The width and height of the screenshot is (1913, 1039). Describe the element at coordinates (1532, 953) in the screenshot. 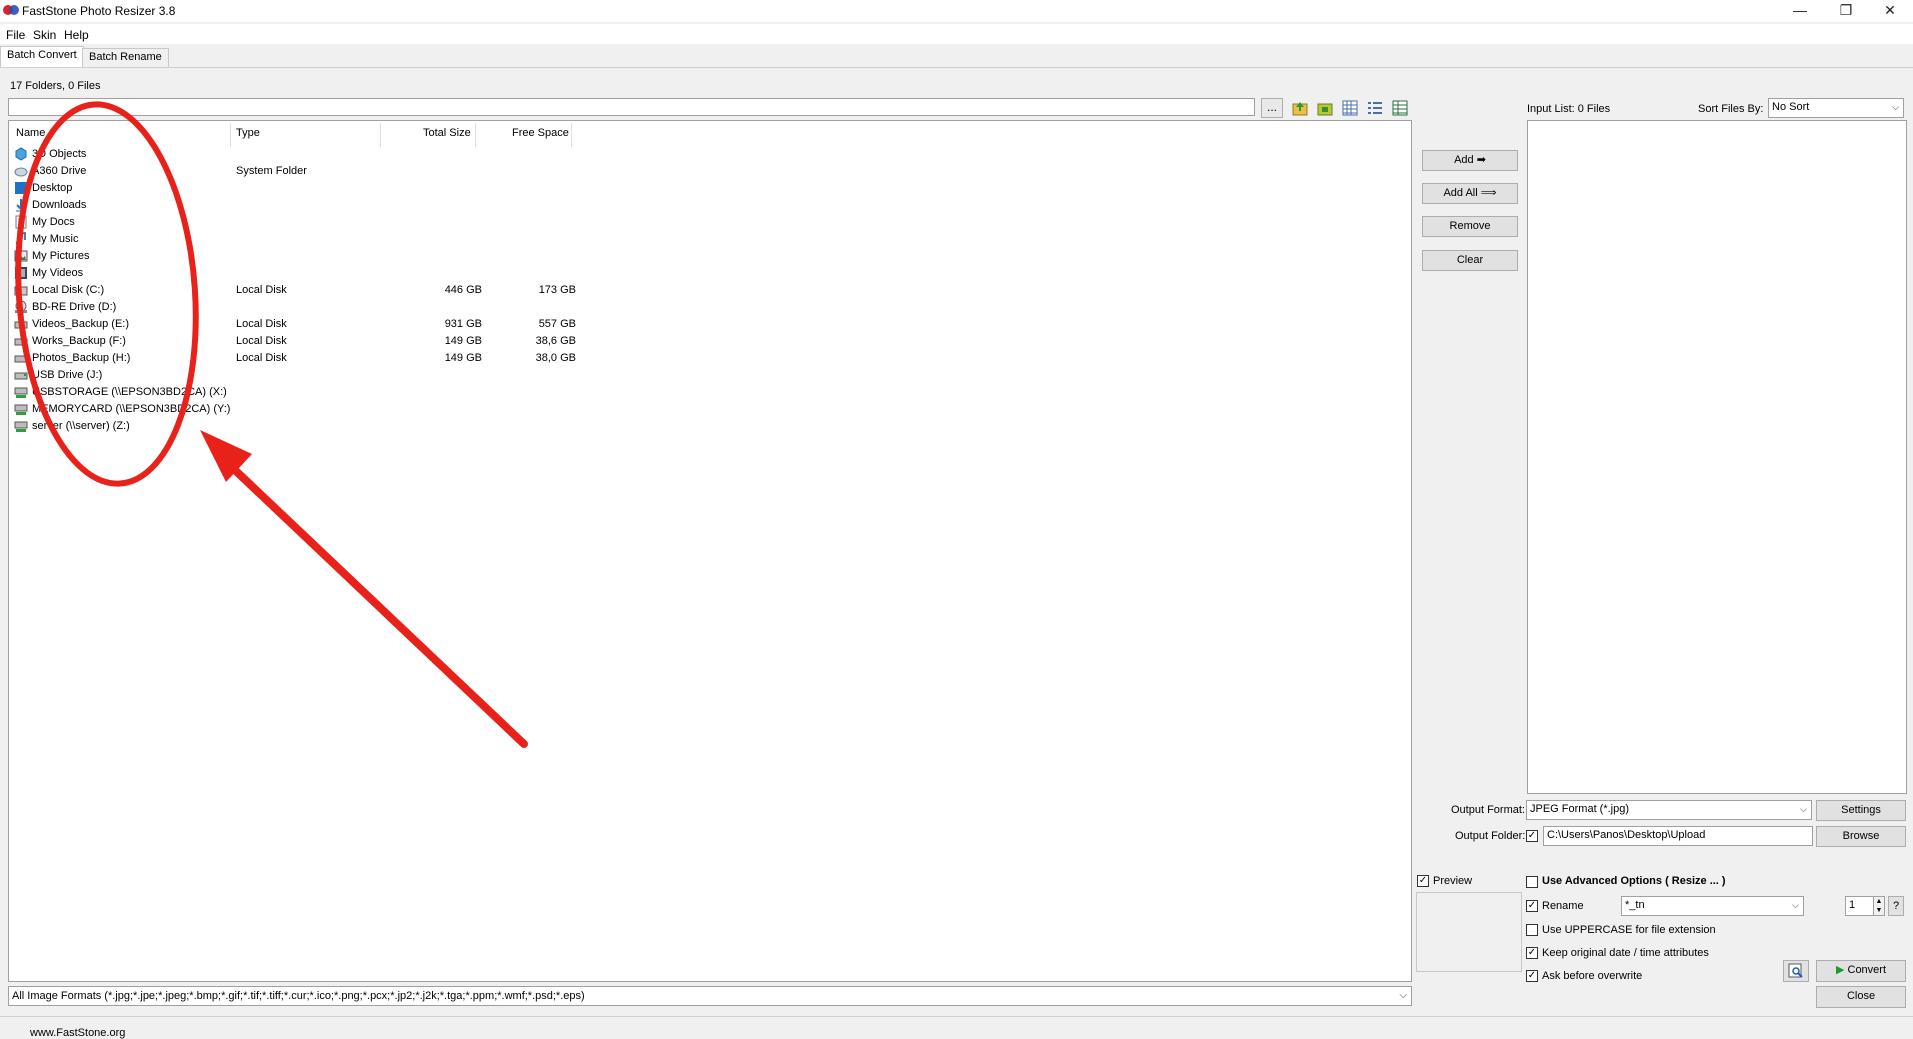

I see `keep-date-checkbox: ✓` at that location.